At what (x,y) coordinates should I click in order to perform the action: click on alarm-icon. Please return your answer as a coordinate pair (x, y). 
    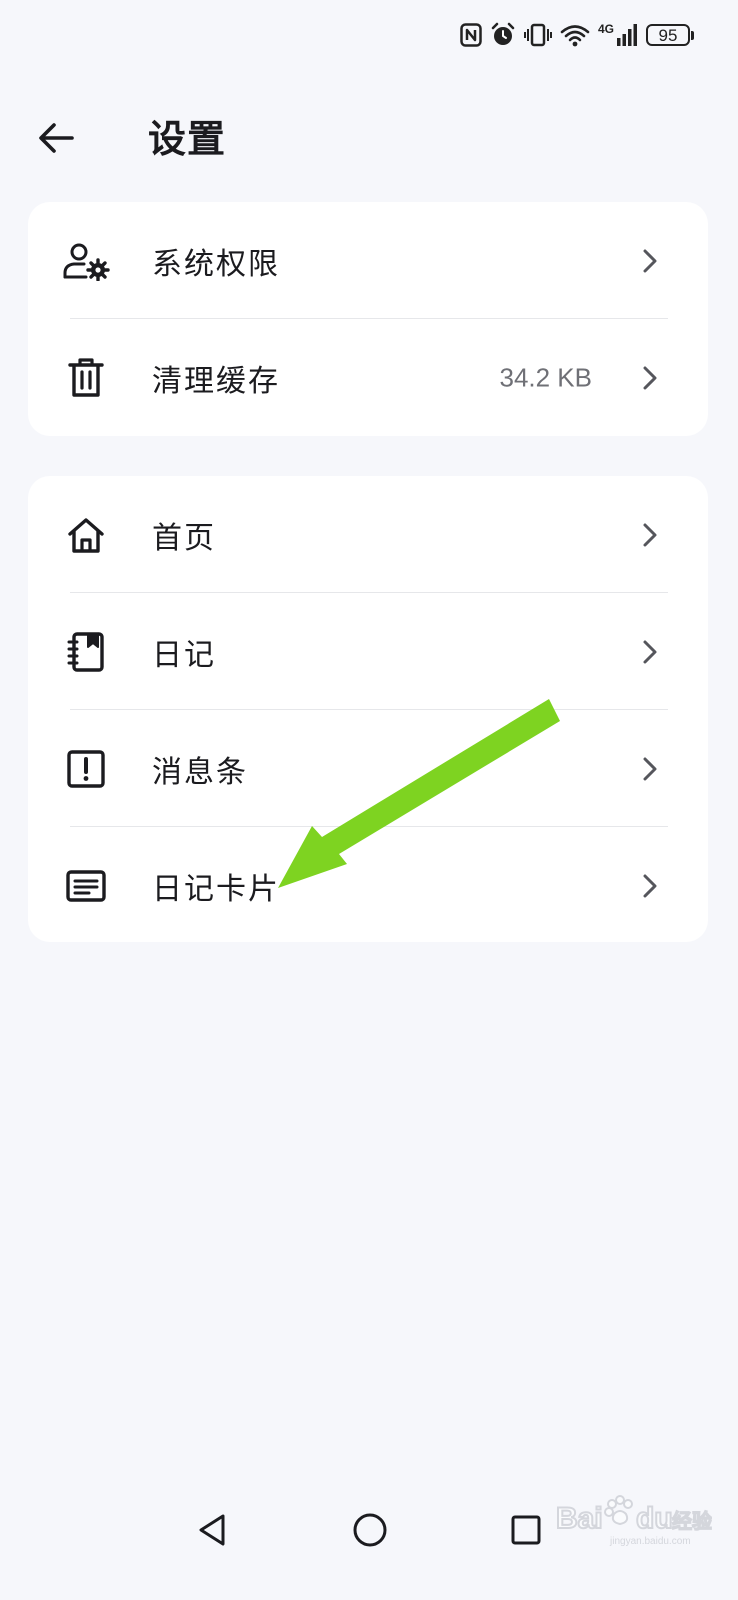
    Looking at the image, I should click on (503, 35).